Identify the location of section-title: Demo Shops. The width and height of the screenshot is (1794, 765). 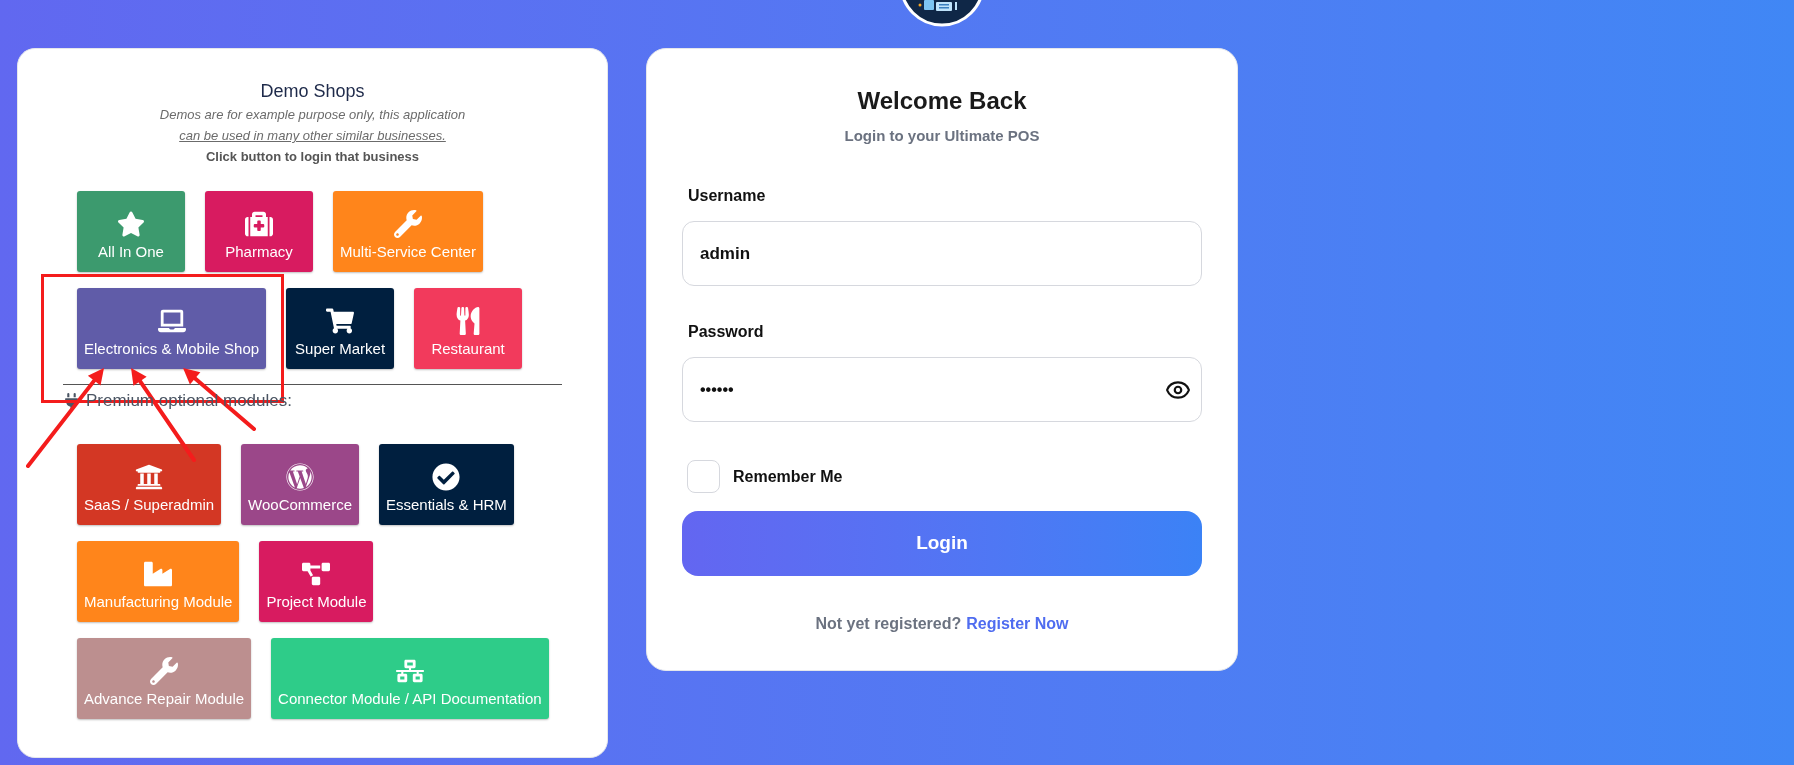
(312, 91).